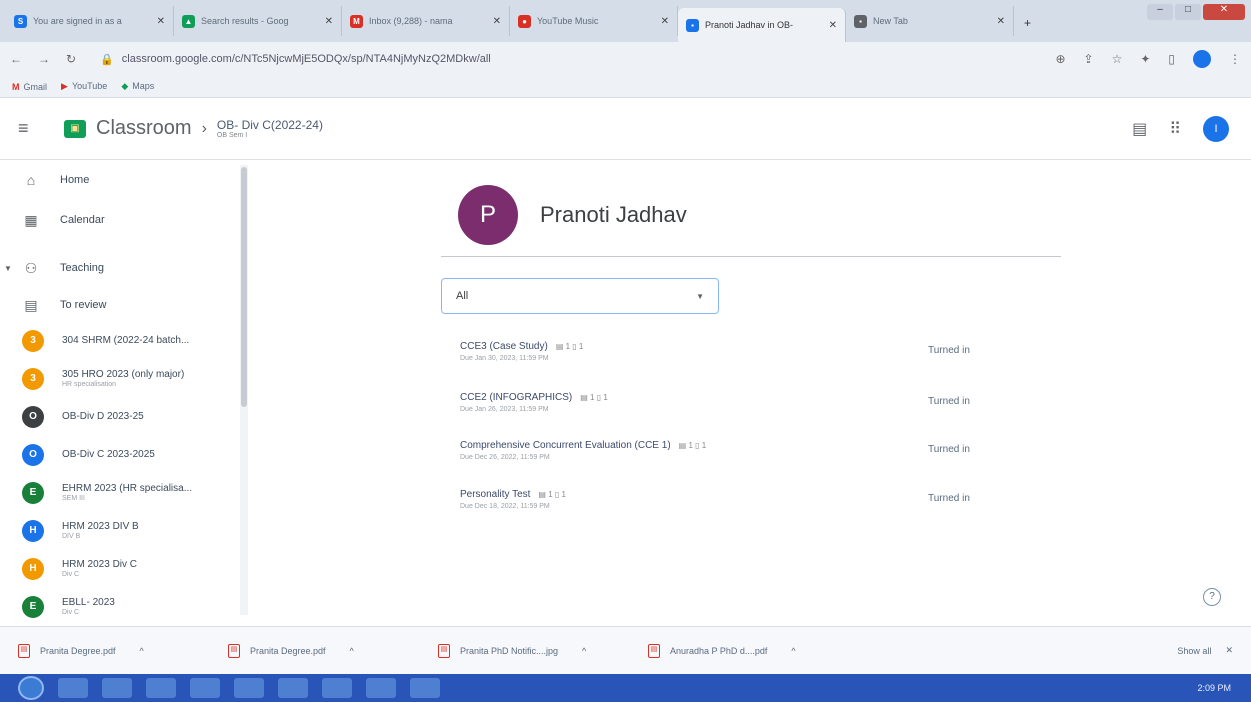 The height and width of the screenshot is (702, 1251). I want to click on sidebar-class-item: O OB-Div C 2023-2025, so click(124, 455).